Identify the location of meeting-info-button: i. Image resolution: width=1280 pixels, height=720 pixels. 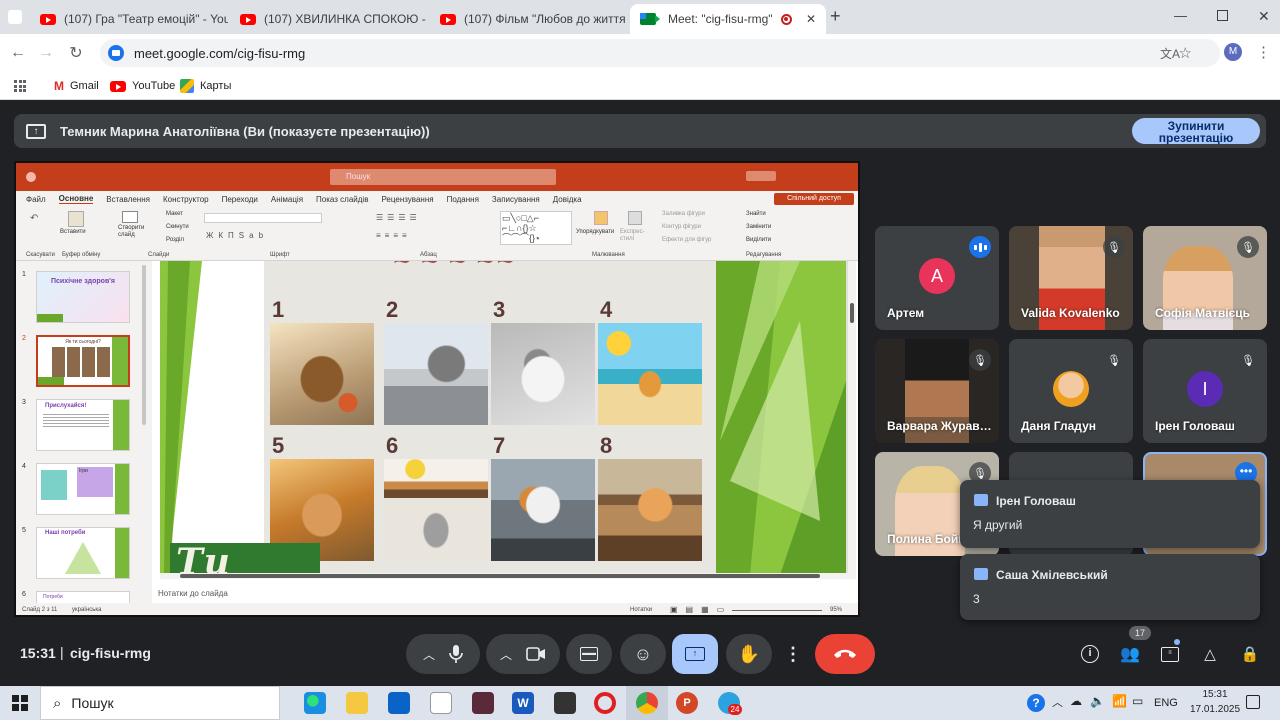
(1090, 654).